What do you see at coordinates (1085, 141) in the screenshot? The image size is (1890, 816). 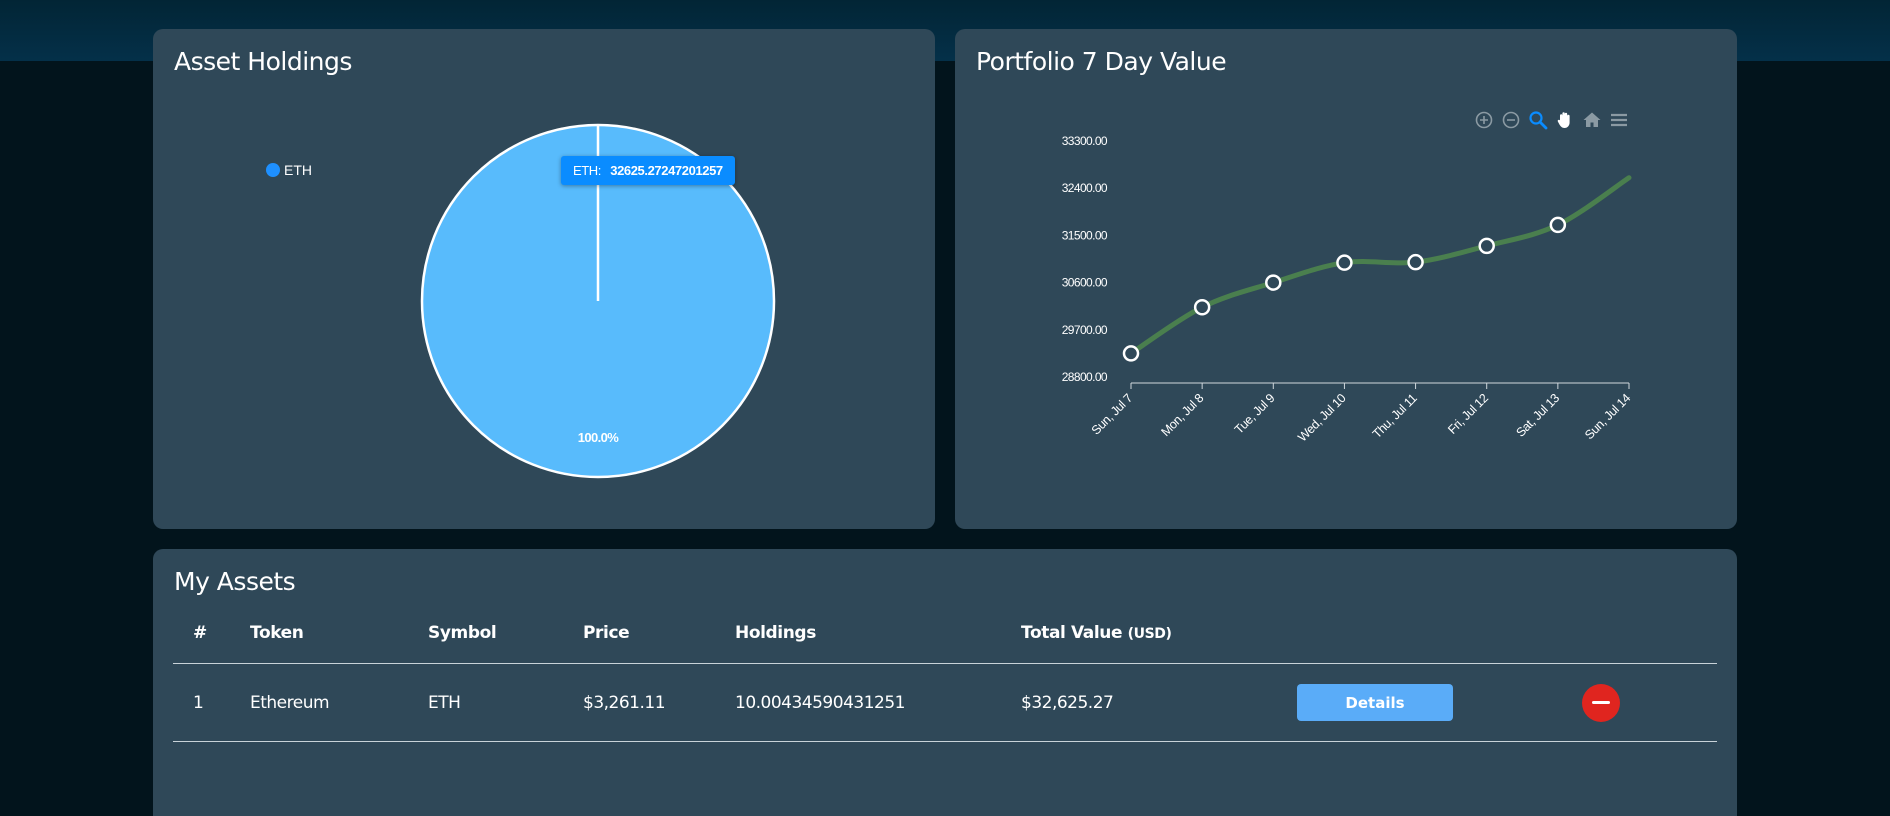 I see `y-tick-label: 33300.00` at bounding box center [1085, 141].